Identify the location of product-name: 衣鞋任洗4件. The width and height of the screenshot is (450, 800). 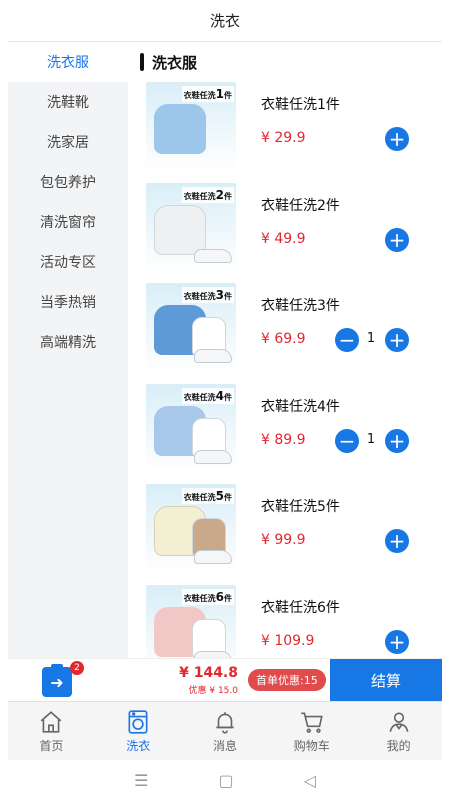
(300, 406).